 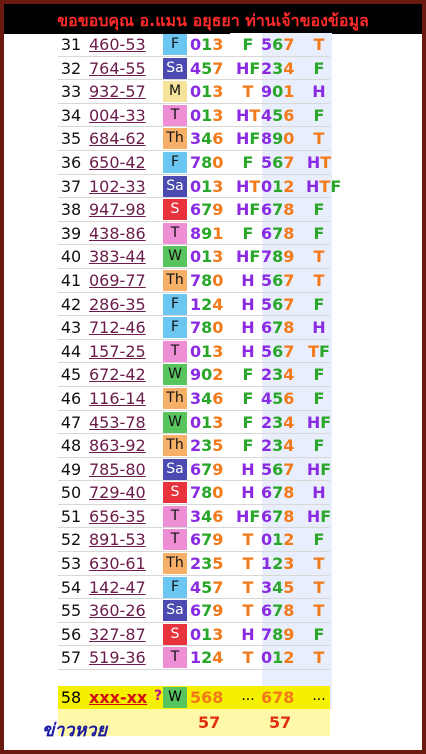 I want to click on last-row-digits-2: 678, so click(x=278, y=697).